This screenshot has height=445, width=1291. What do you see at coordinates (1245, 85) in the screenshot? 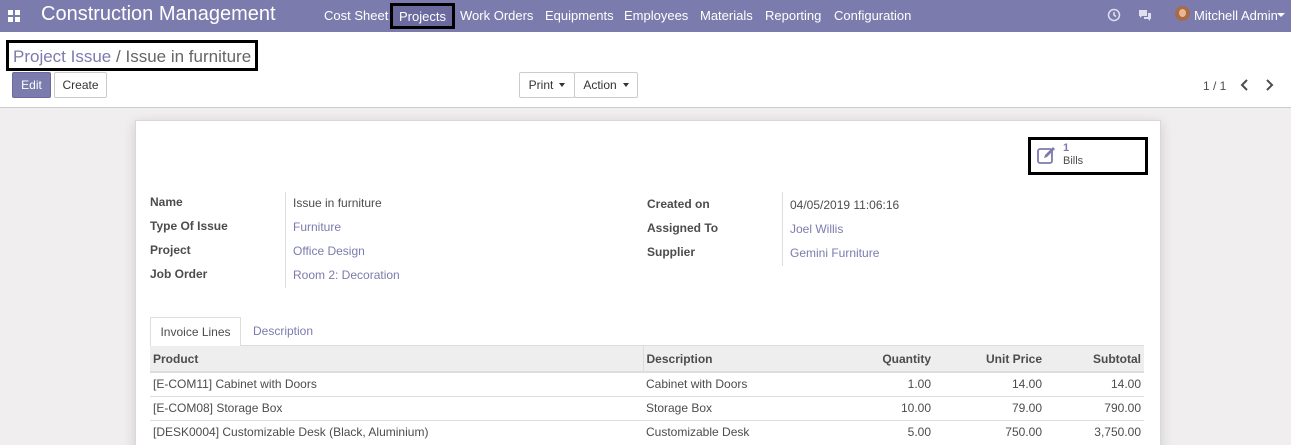
I see `chevron-left-icon` at bounding box center [1245, 85].